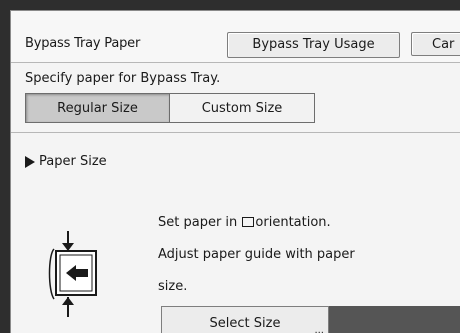  What do you see at coordinates (30, 161) in the screenshot?
I see `triangle-right-icon` at bounding box center [30, 161].